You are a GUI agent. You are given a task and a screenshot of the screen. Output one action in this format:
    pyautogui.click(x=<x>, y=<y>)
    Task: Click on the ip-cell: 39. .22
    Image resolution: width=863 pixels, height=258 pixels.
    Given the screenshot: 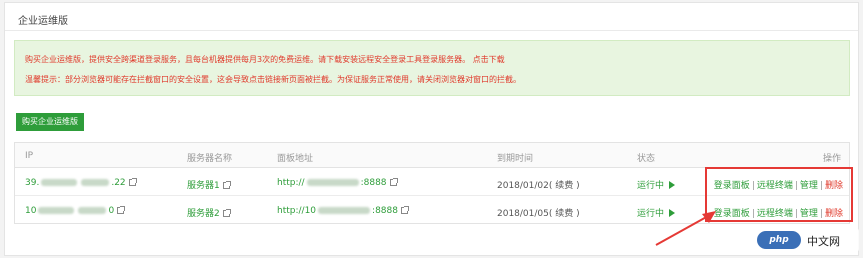 What is the action you would take?
    pyautogui.click(x=81, y=183)
    